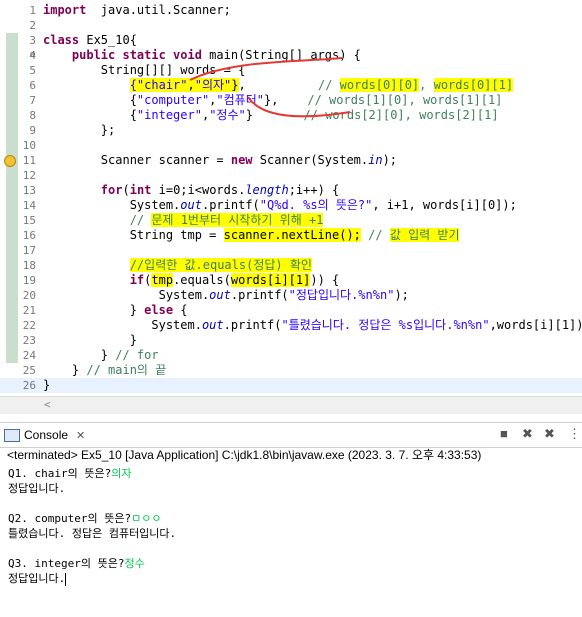  Describe the element at coordinates (65, 10) in the screenshot. I see `code-token: import` at that location.